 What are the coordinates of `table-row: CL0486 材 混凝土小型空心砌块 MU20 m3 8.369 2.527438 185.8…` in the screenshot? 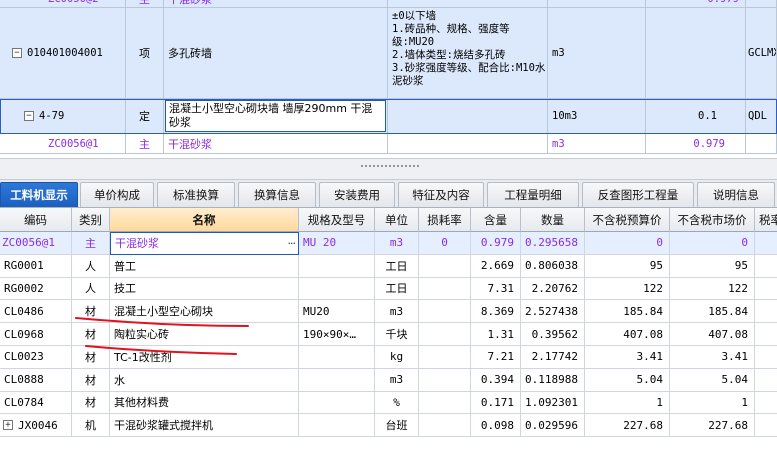 It's located at (388, 312).